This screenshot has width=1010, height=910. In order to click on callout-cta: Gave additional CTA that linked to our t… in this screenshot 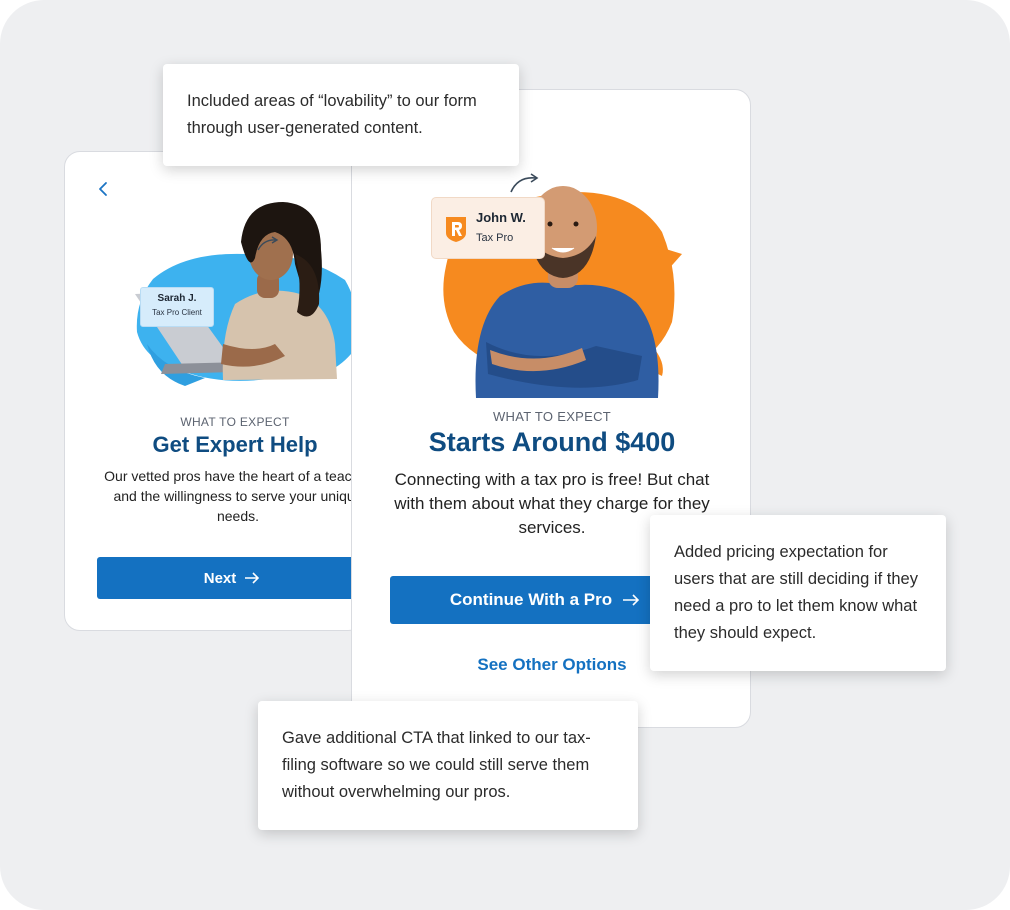, I will do `click(448, 765)`.